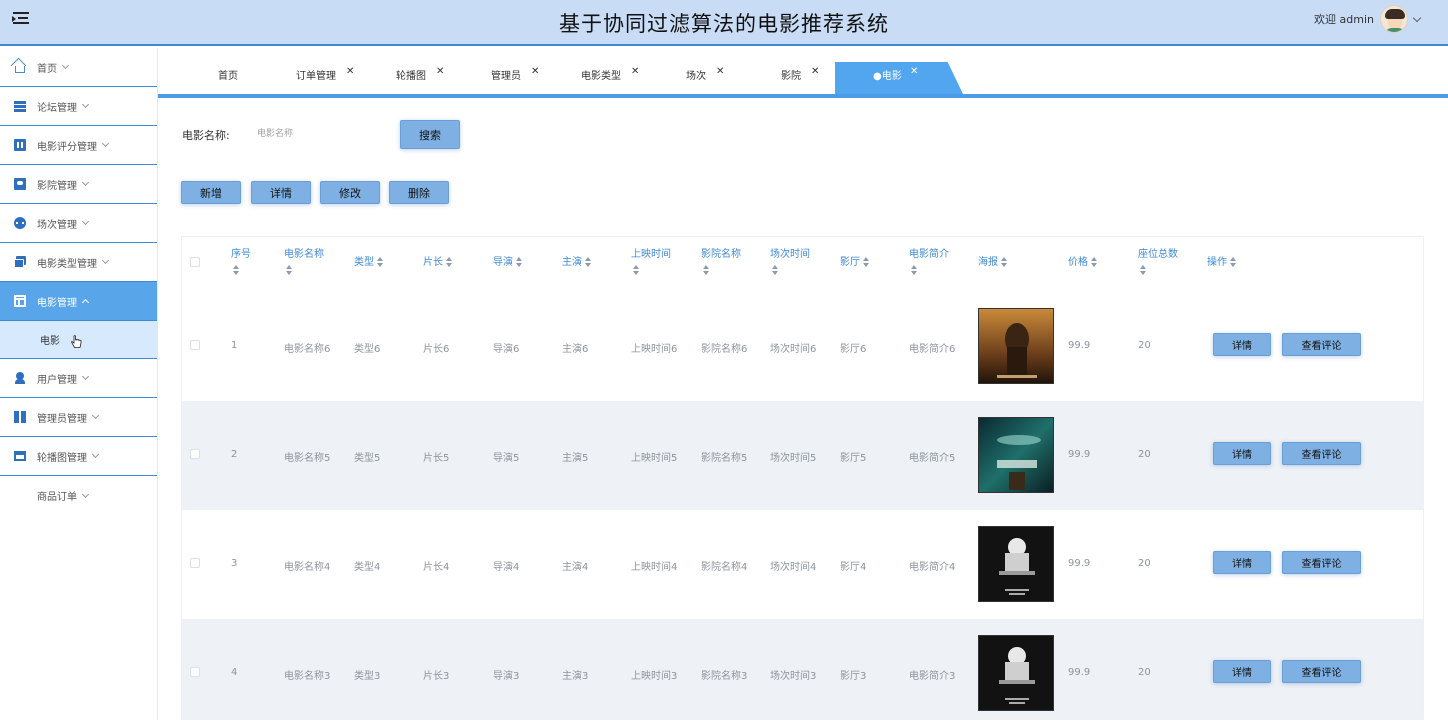 The image size is (1448, 720). What do you see at coordinates (367, 349) in the screenshot?
I see `cell-type: 类型6` at bounding box center [367, 349].